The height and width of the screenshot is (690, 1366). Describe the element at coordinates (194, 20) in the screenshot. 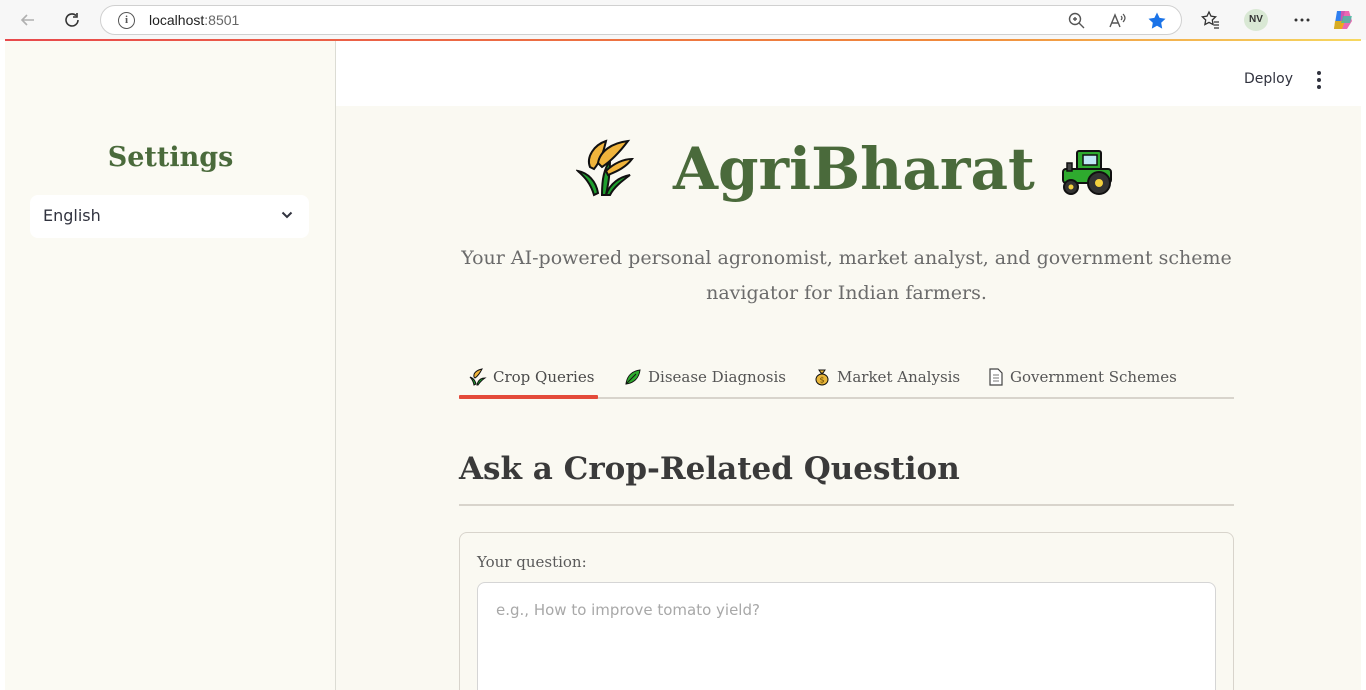

I see `url-text: localhost:8501` at that location.